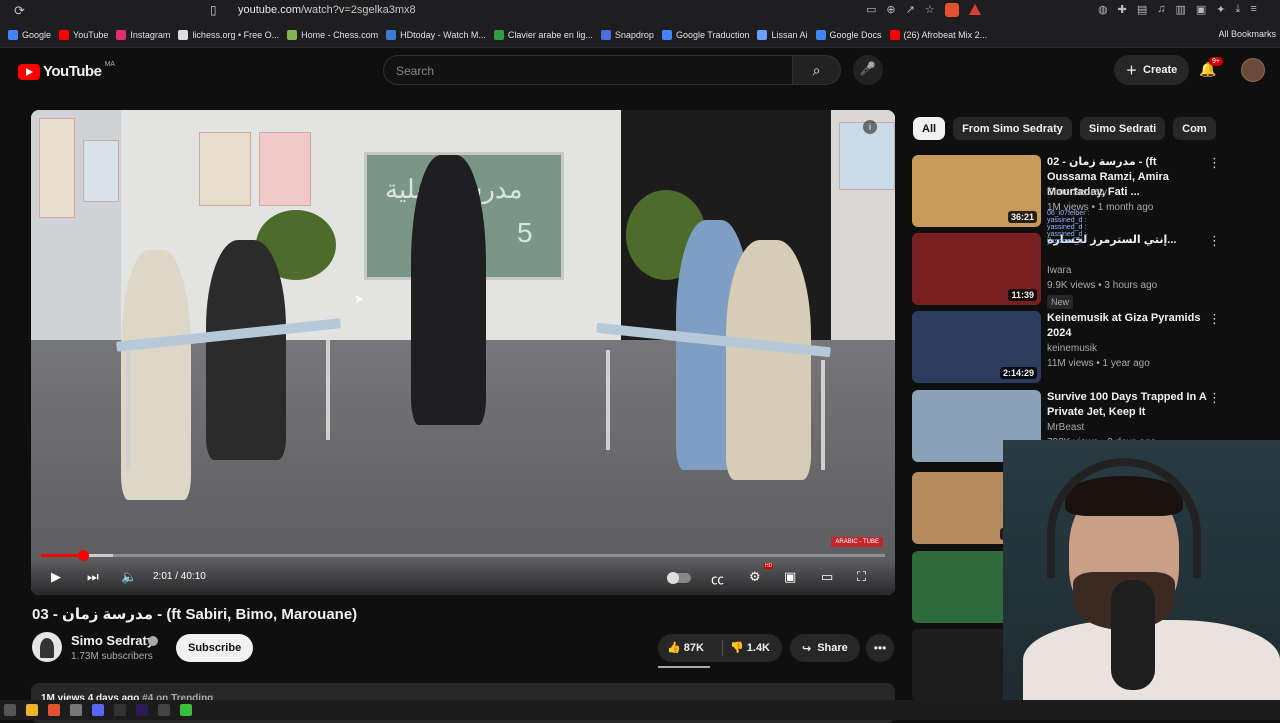 This screenshot has height=723, width=1280. Describe the element at coordinates (186, 710) in the screenshot. I see `play-app-icon` at that location.